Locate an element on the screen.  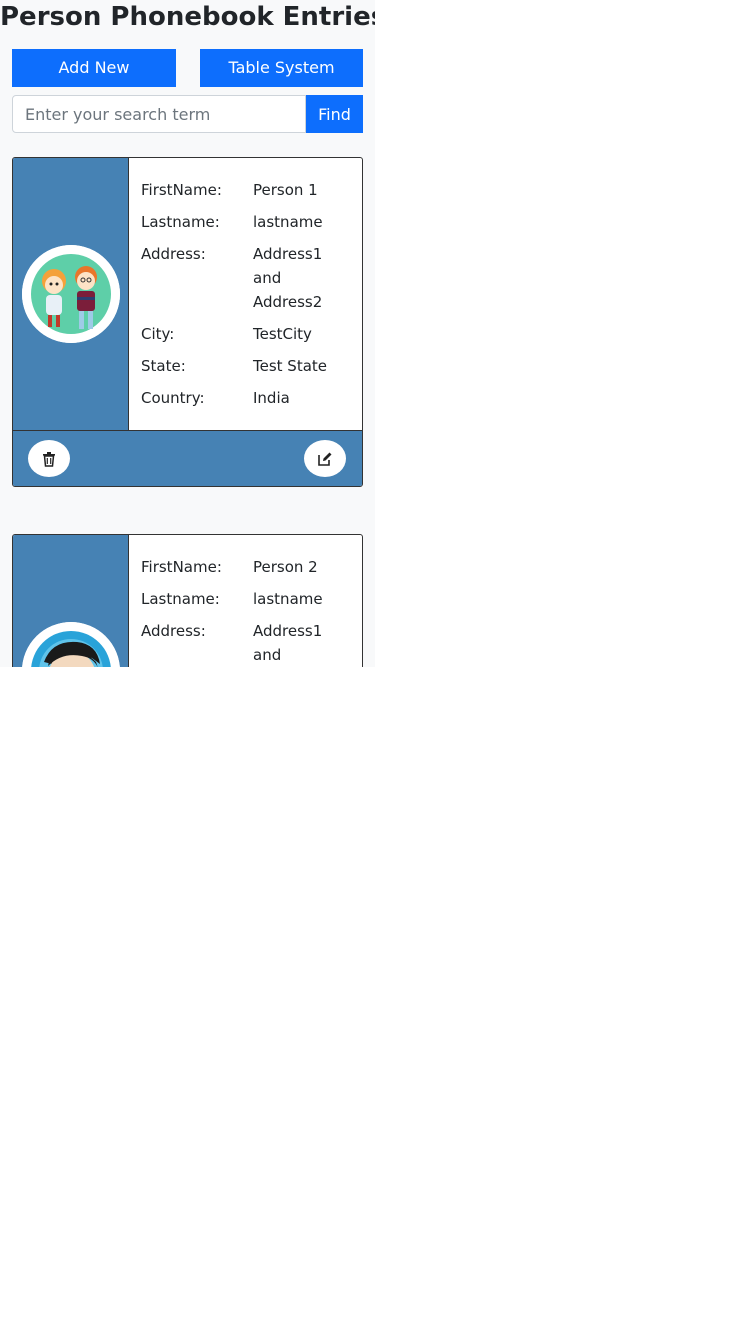
edit-button is located at coordinates (325, 458).